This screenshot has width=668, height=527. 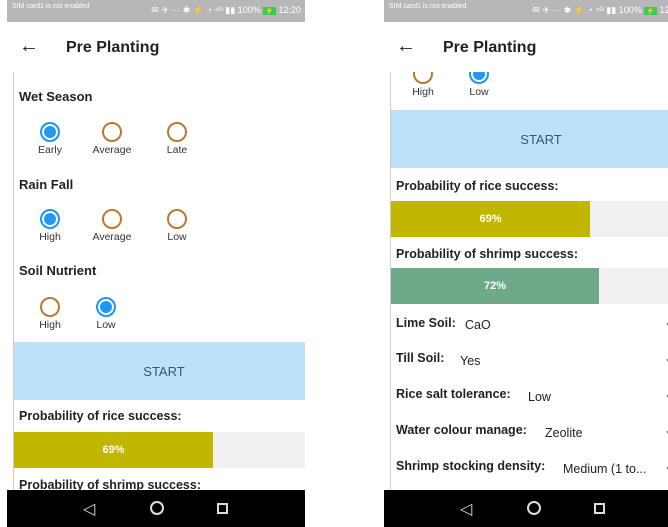 I want to click on radio-label: Late, so click(x=177, y=150).